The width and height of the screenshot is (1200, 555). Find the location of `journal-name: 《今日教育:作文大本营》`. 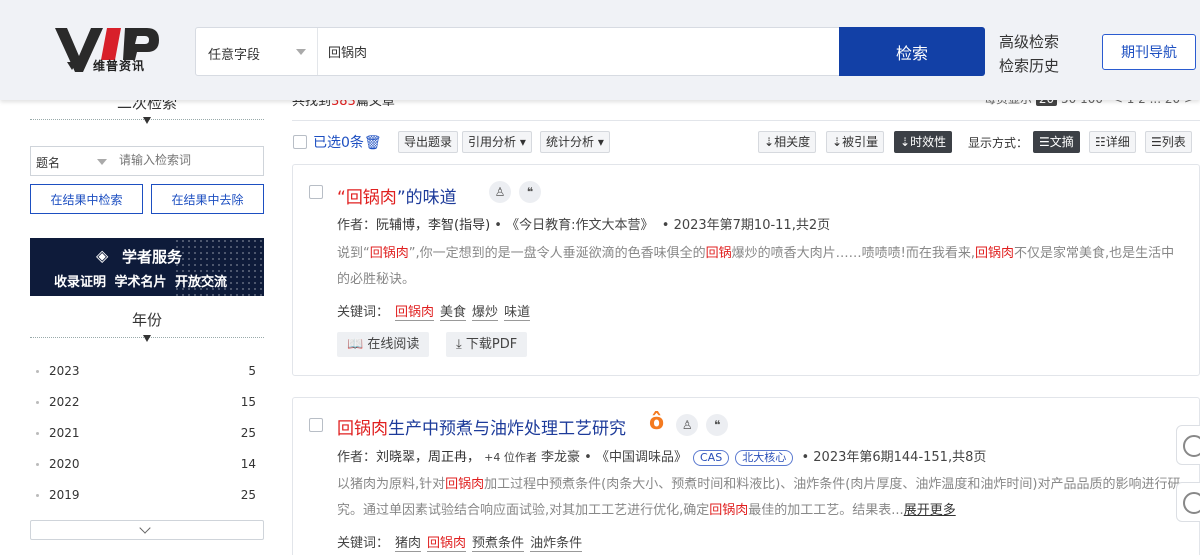

journal-name: 《今日教育:作文大本营》 is located at coordinates (579, 225).